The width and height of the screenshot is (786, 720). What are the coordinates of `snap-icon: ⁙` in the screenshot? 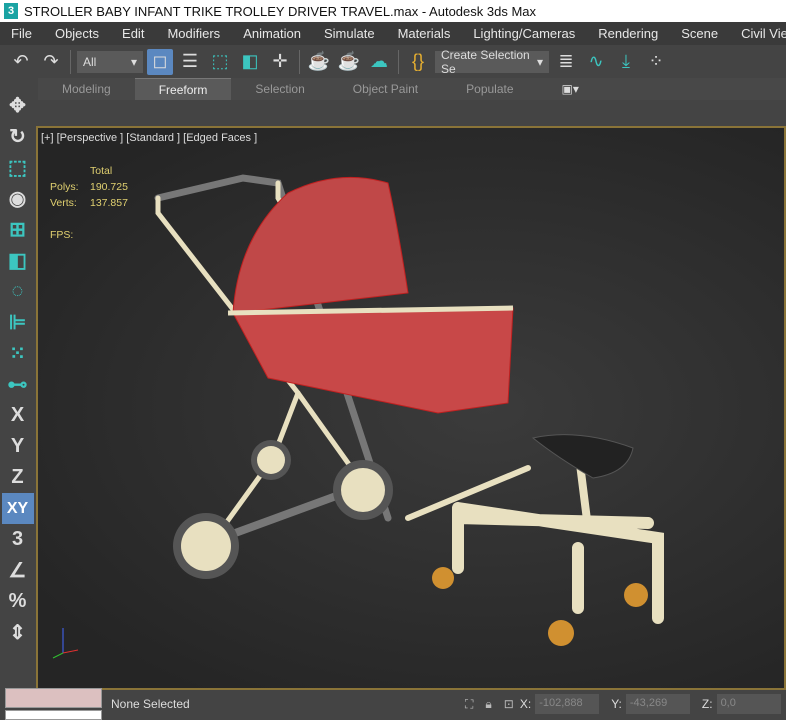 It's located at (18, 353).